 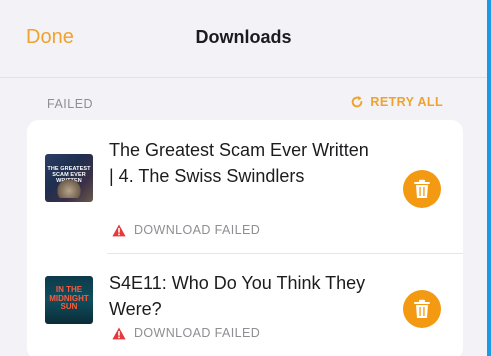 What do you see at coordinates (243, 99) in the screenshot?
I see `section-header: FAILED RETRY ALL` at bounding box center [243, 99].